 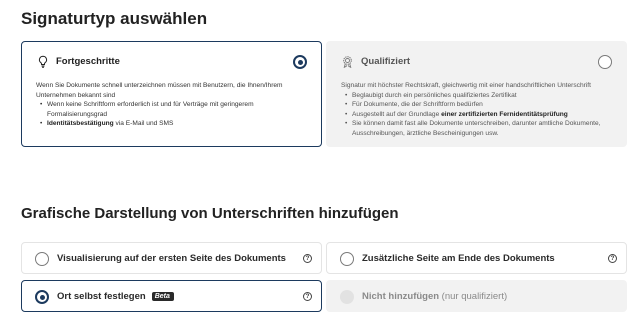 What do you see at coordinates (386, 61) in the screenshot?
I see `qualified-card-title: Qualifiziert` at bounding box center [386, 61].